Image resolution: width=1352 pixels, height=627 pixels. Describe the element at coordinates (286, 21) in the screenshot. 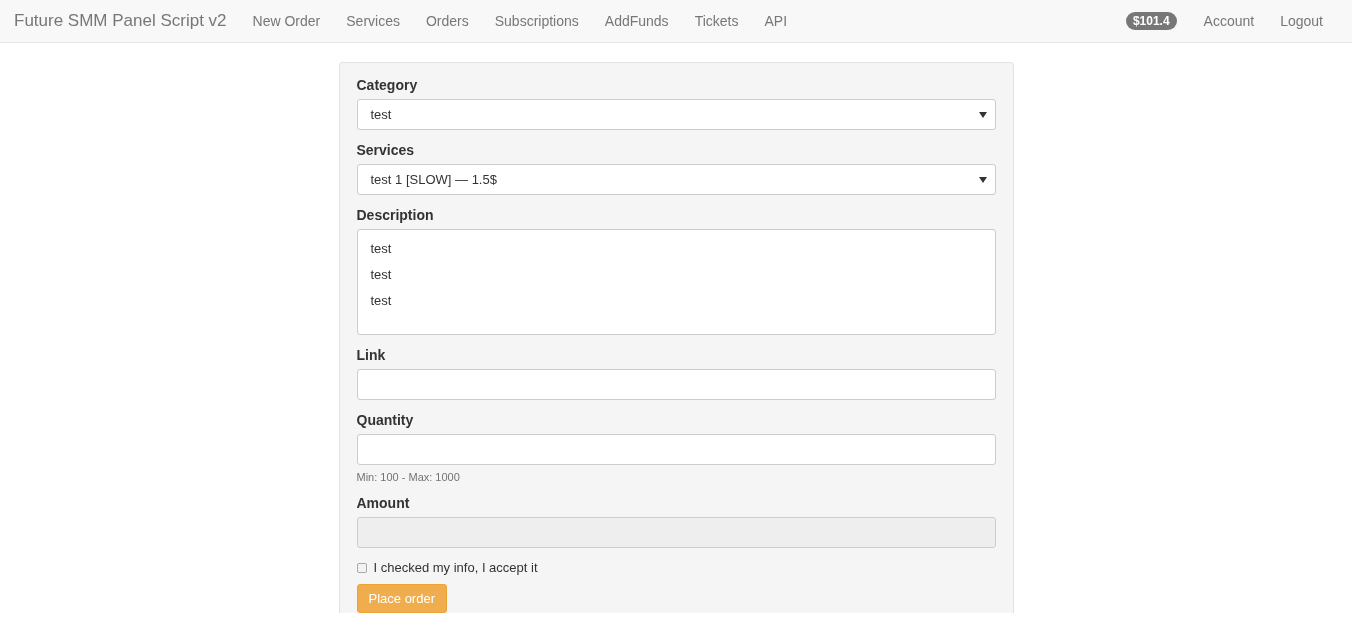

I see `nav-link: New Order` at that location.